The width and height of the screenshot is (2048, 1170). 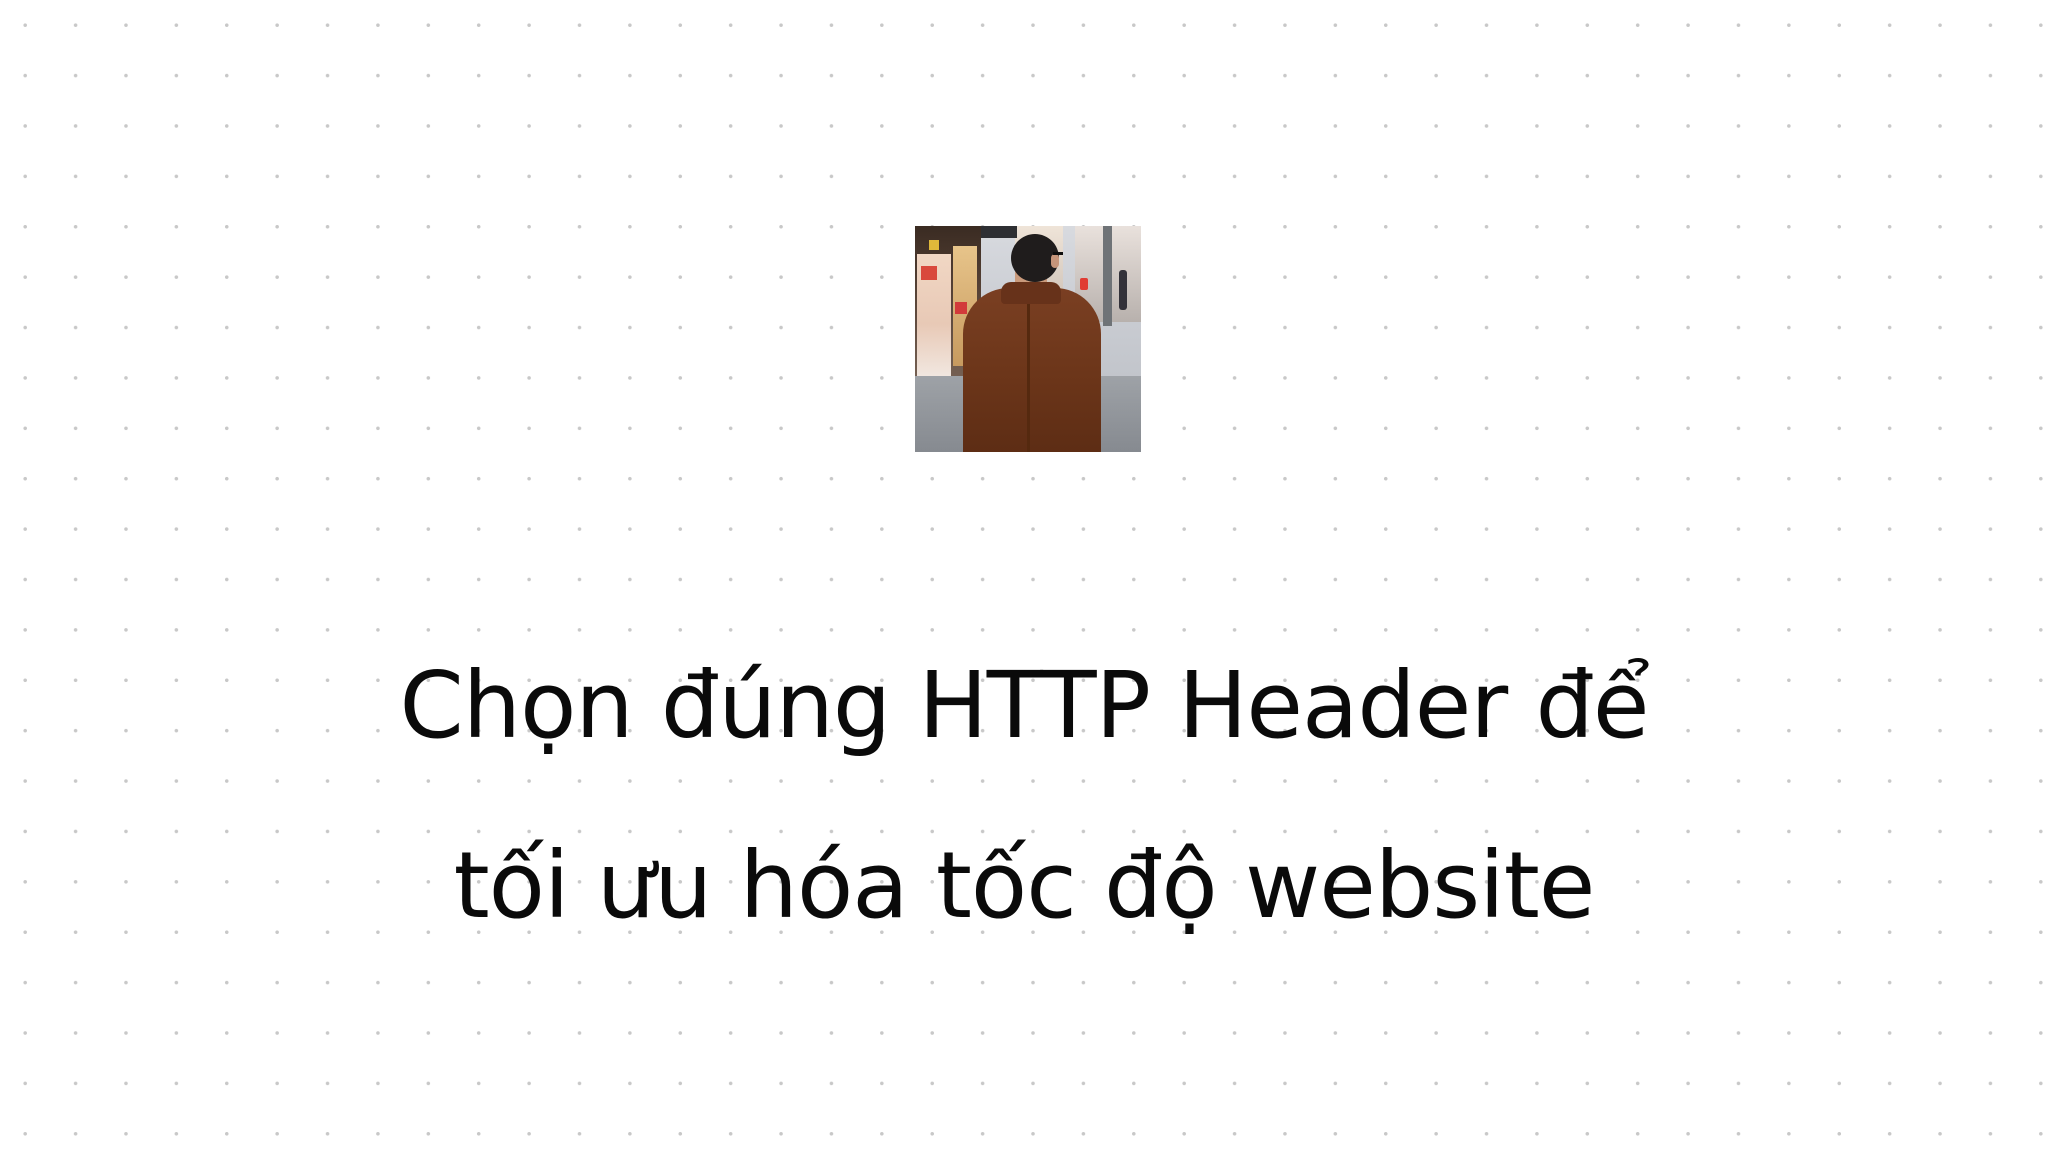 I want to click on article-title-line-1: Chọn đúng HTTP Header để, so click(x=1024, y=705).